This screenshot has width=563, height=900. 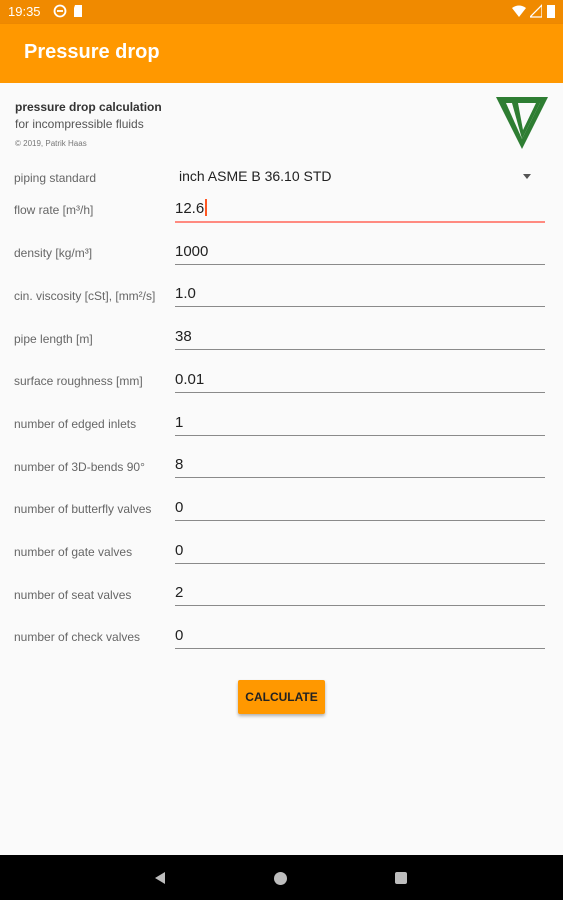 What do you see at coordinates (360, 379) in the screenshot?
I see `surface-roughness-input: 0.01` at bounding box center [360, 379].